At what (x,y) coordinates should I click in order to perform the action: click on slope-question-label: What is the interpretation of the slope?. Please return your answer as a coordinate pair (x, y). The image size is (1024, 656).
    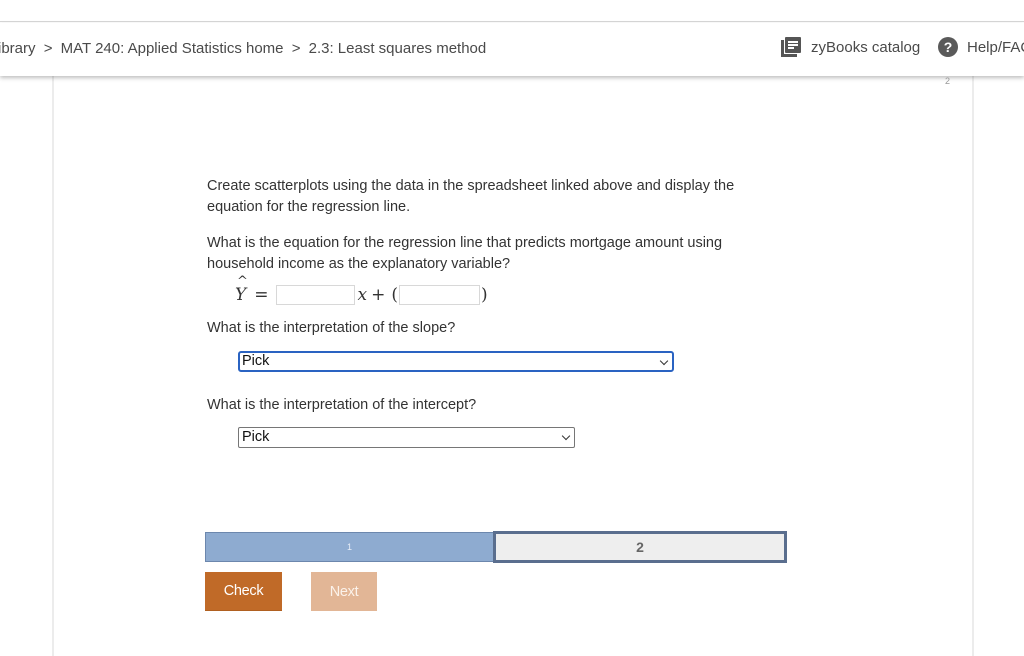
    Looking at the image, I should click on (331, 328).